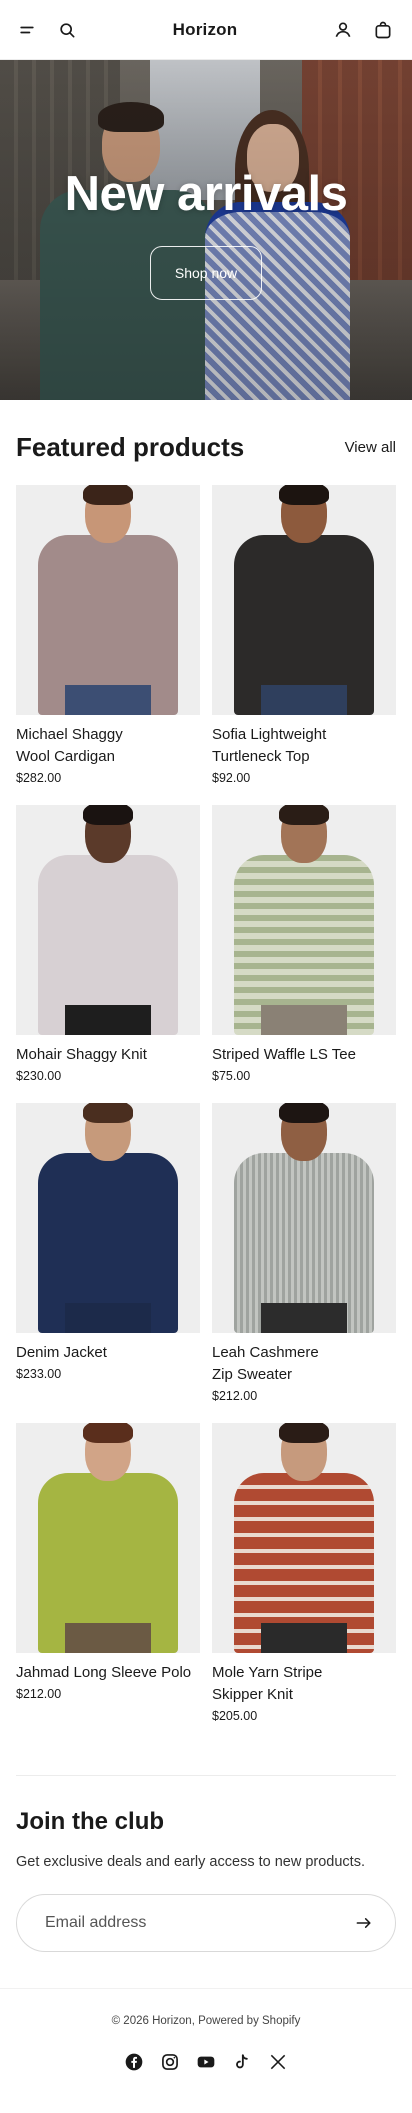 Image resolution: width=412 pixels, height=2113 pixels. I want to click on menu-icon, so click(27, 30).